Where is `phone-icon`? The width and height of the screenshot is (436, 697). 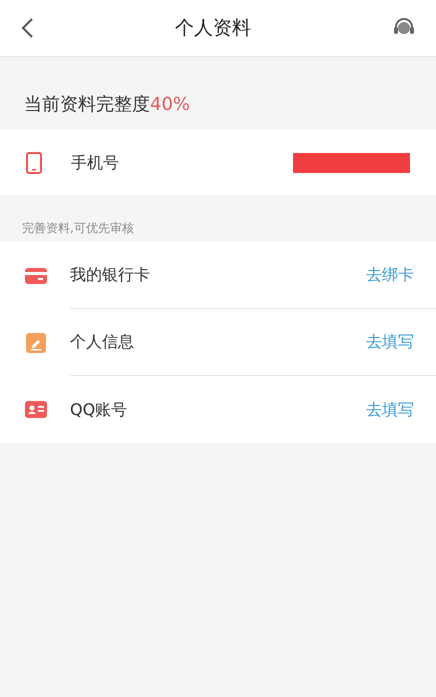 phone-icon is located at coordinates (34, 163).